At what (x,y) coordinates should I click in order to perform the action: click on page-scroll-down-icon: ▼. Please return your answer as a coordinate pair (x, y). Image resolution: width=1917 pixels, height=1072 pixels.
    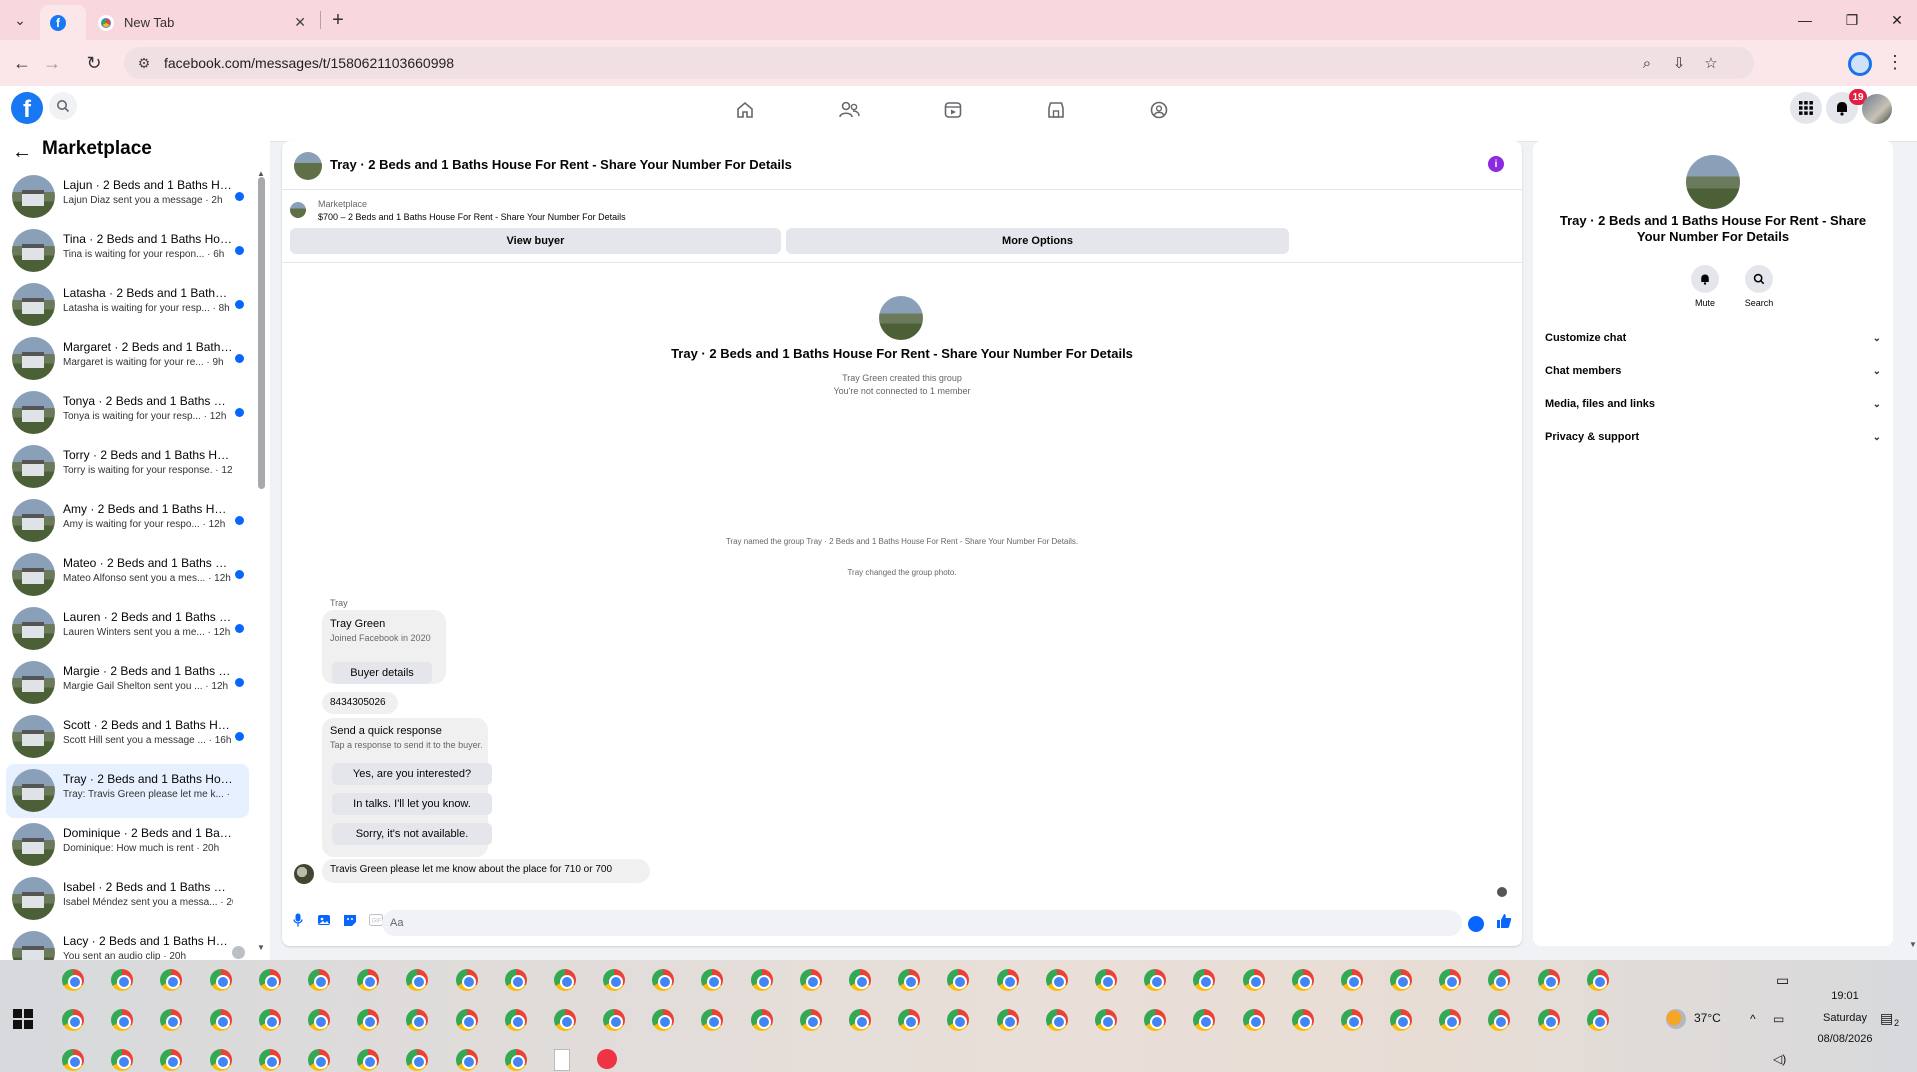
    Looking at the image, I should click on (1913, 944).